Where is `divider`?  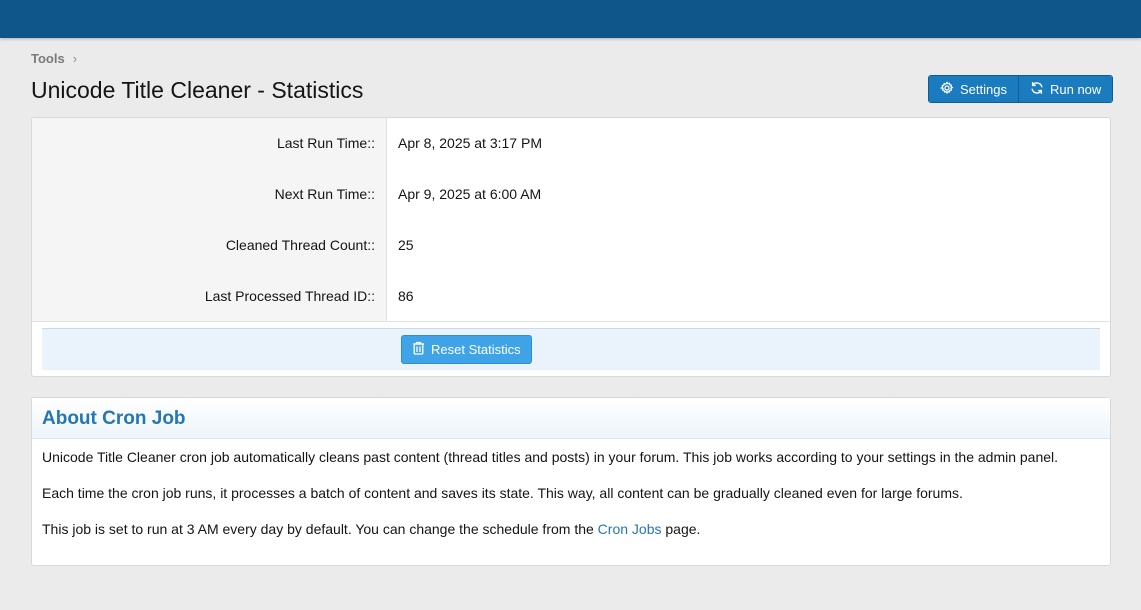 divider is located at coordinates (571, 321).